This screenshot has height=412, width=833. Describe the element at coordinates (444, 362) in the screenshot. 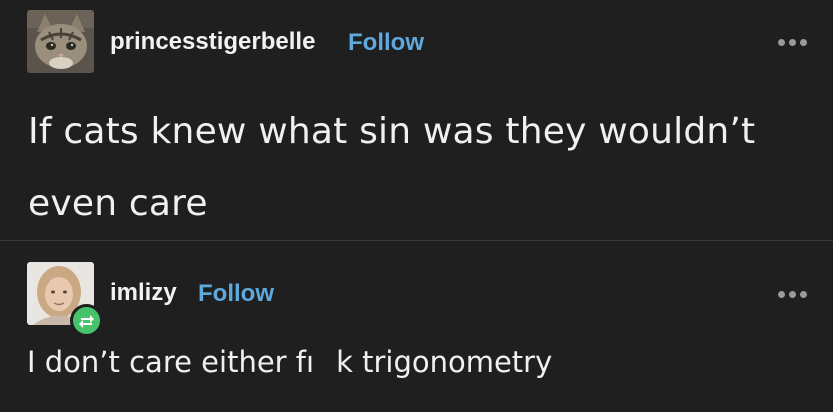

I see `post-body-text-part-2: k trigonometry` at that location.